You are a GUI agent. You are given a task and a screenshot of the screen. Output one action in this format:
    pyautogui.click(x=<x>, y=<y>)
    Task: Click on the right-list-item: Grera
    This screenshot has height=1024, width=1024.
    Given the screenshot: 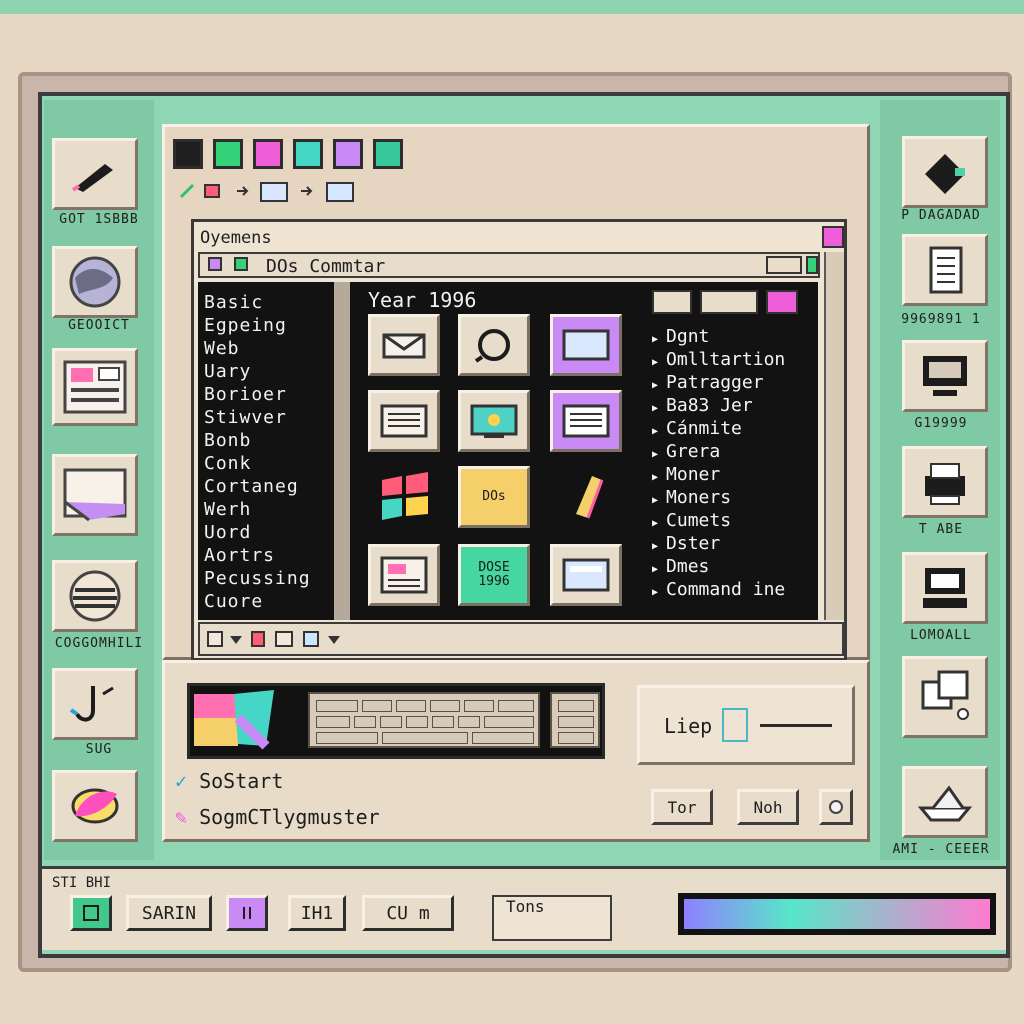 What is the action you would take?
    pyautogui.click(x=686, y=451)
    